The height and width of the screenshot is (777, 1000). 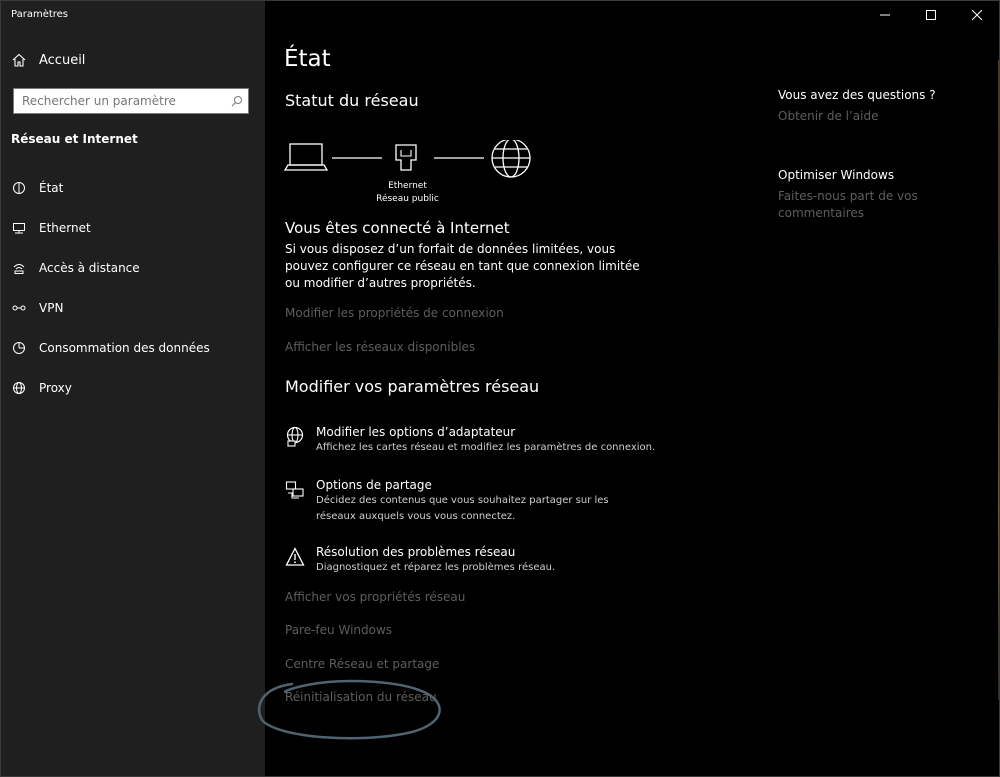 I want to click on dialup-icon, so click(x=19, y=268).